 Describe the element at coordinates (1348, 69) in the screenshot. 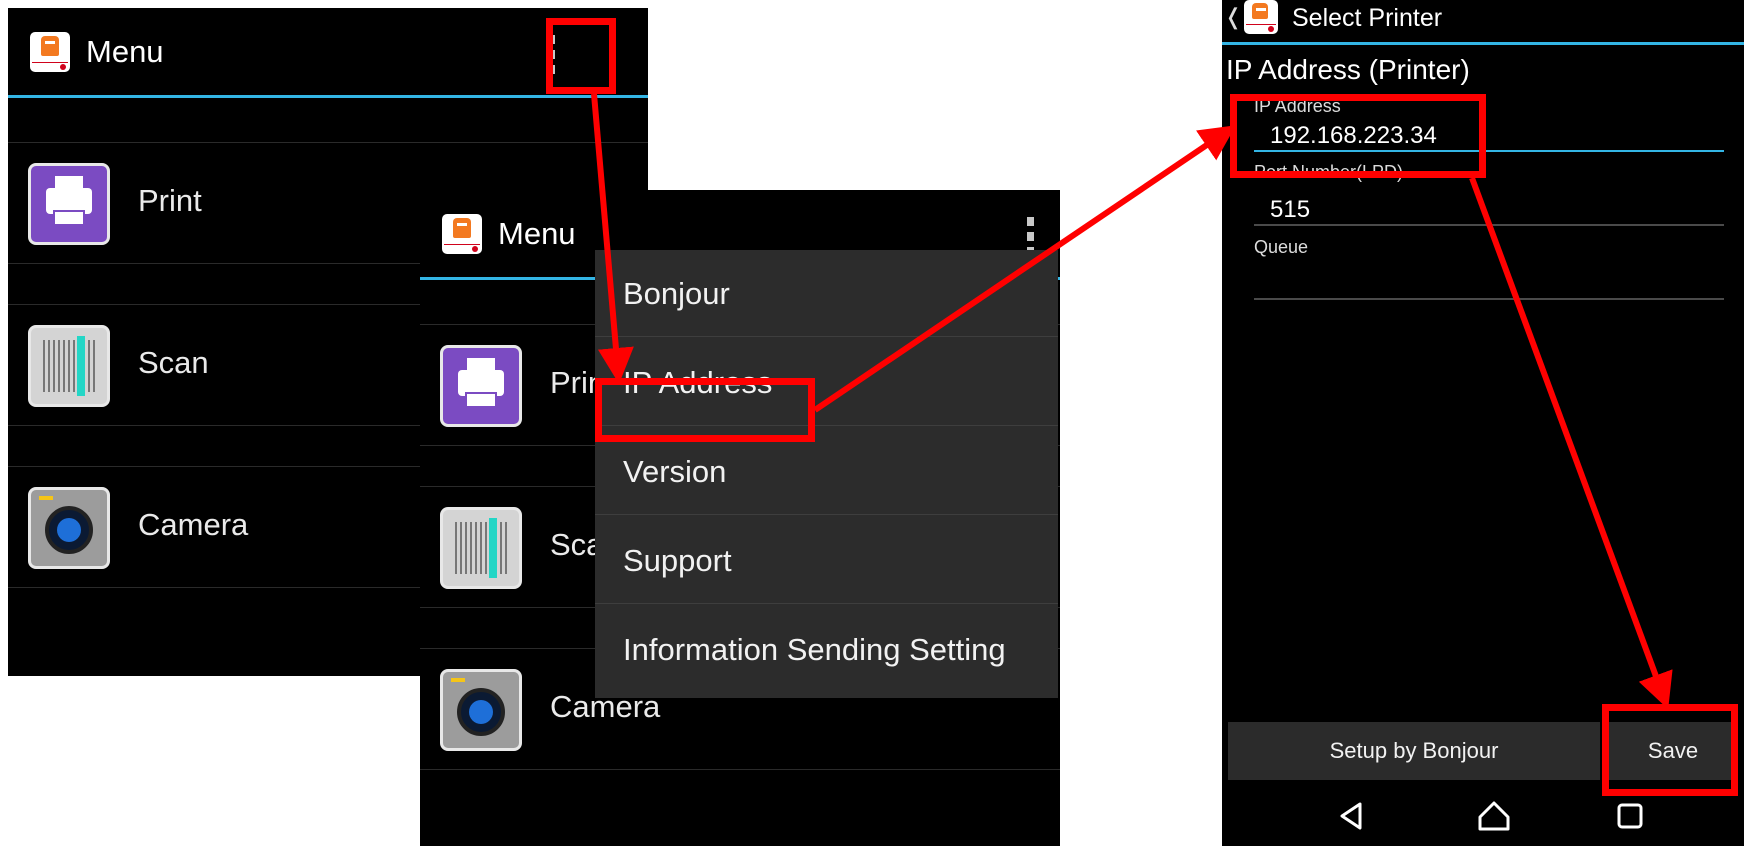

I see `section-title: IP Address (Printer)` at that location.